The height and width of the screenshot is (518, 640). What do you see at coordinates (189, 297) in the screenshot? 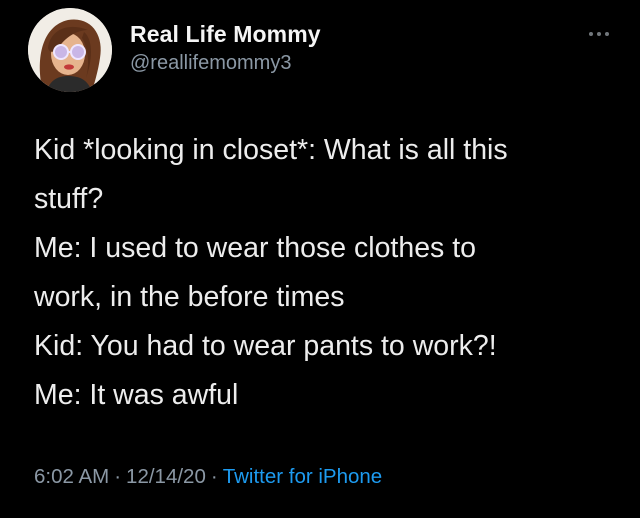
I see `tweet-text-line: work, in the before times` at bounding box center [189, 297].